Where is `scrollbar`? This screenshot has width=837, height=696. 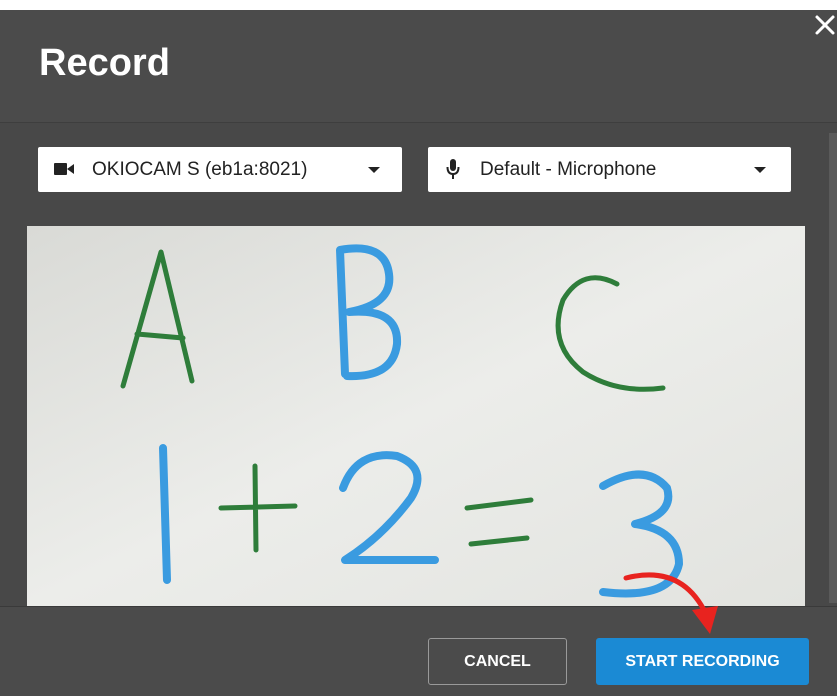
scrollbar is located at coordinates (833, 368).